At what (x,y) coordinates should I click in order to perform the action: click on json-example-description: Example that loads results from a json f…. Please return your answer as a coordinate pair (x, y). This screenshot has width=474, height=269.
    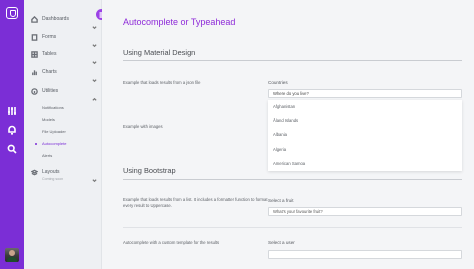
    Looking at the image, I should click on (162, 82).